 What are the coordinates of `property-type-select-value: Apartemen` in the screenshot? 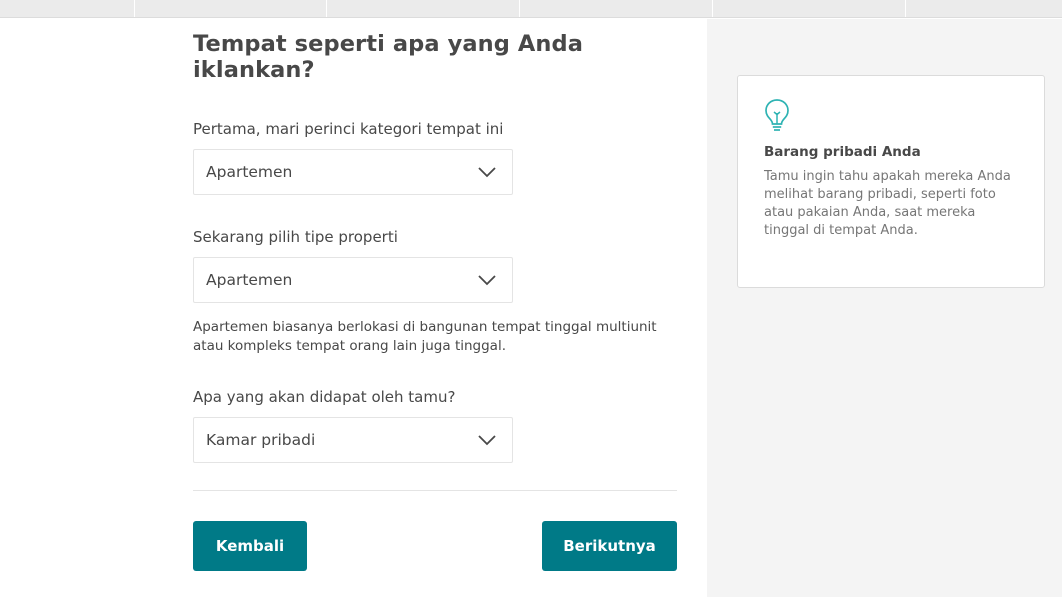 It's located at (249, 280).